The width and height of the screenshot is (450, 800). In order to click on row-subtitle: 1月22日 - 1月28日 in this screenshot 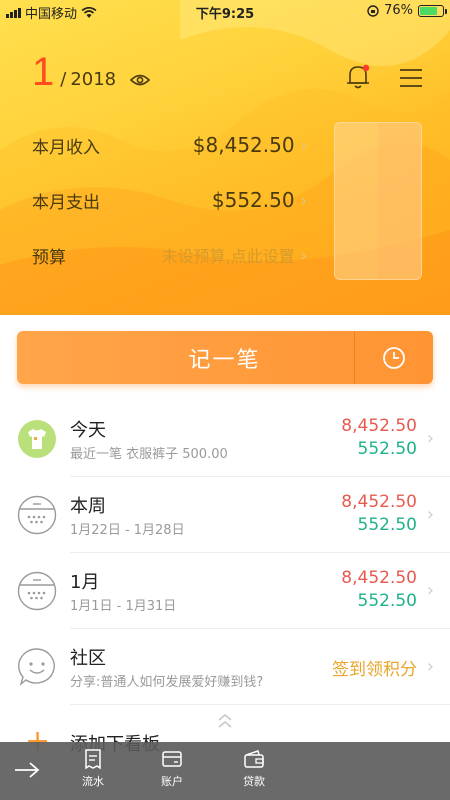, I will do `click(127, 530)`.